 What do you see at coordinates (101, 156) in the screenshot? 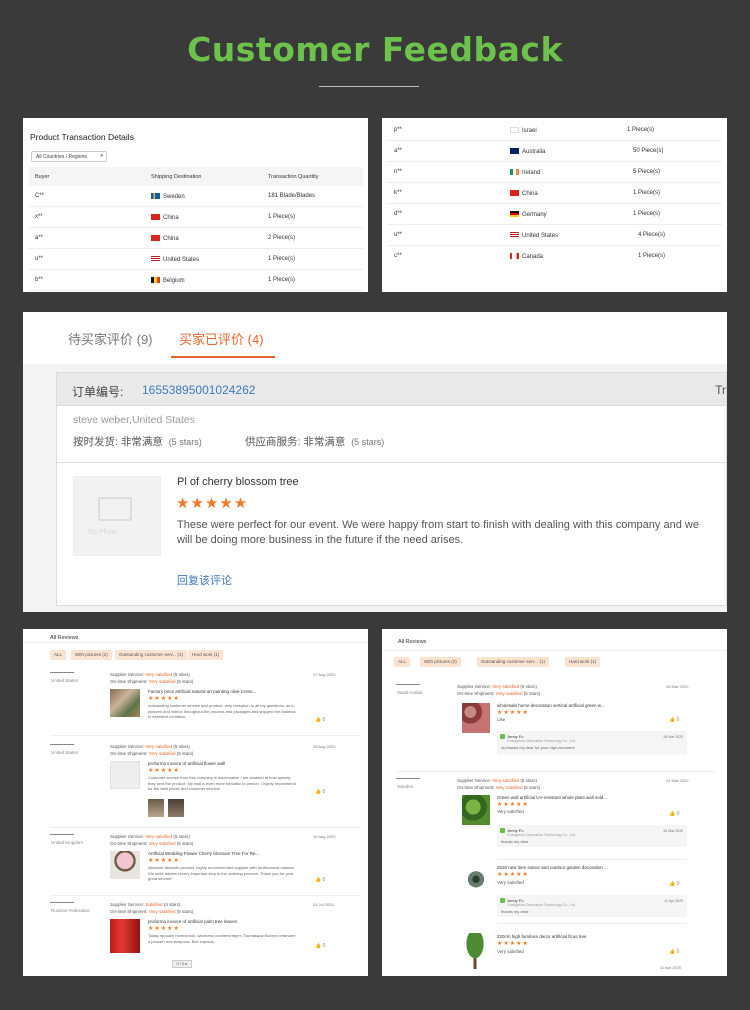
I see `chevron-down-icon: ▾` at bounding box center [101, 156].